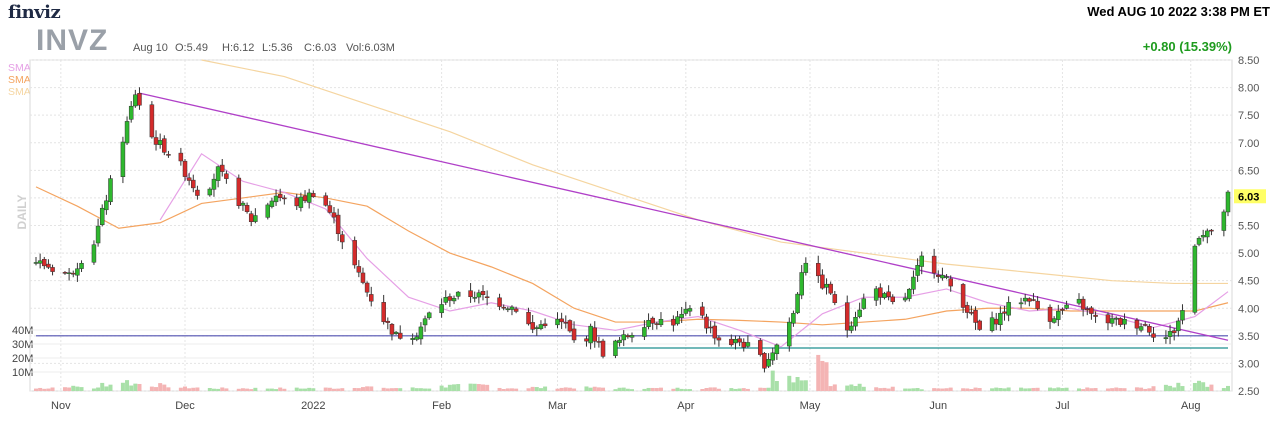  Describe the element at coordinates (1248, 61) in the screenshot. I see `y-tick-label: 8.50` at that location.